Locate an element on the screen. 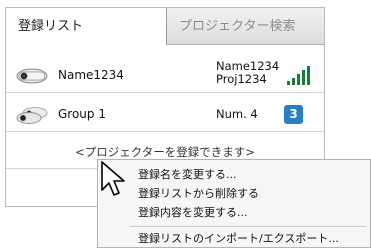 This screenshot has height=248, width=371. list-item-projector: Name1234 Name1234 Proj1234 is located at coordinates (165, 75).